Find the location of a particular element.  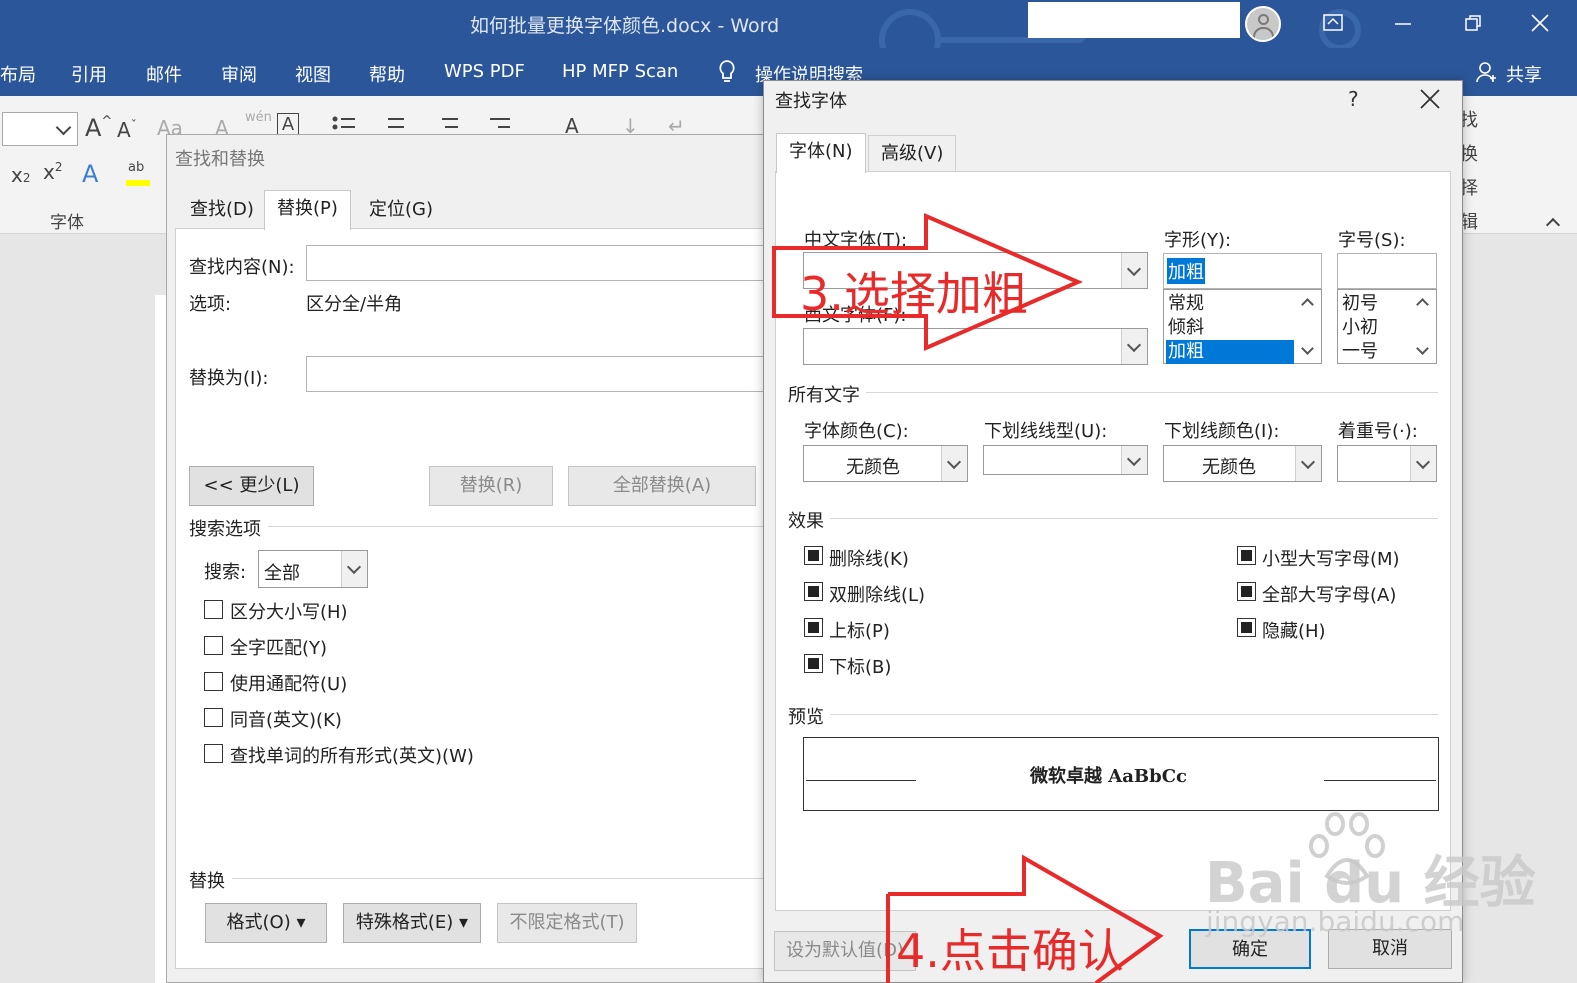

account-name-box is located at coordinates (1134, 20).